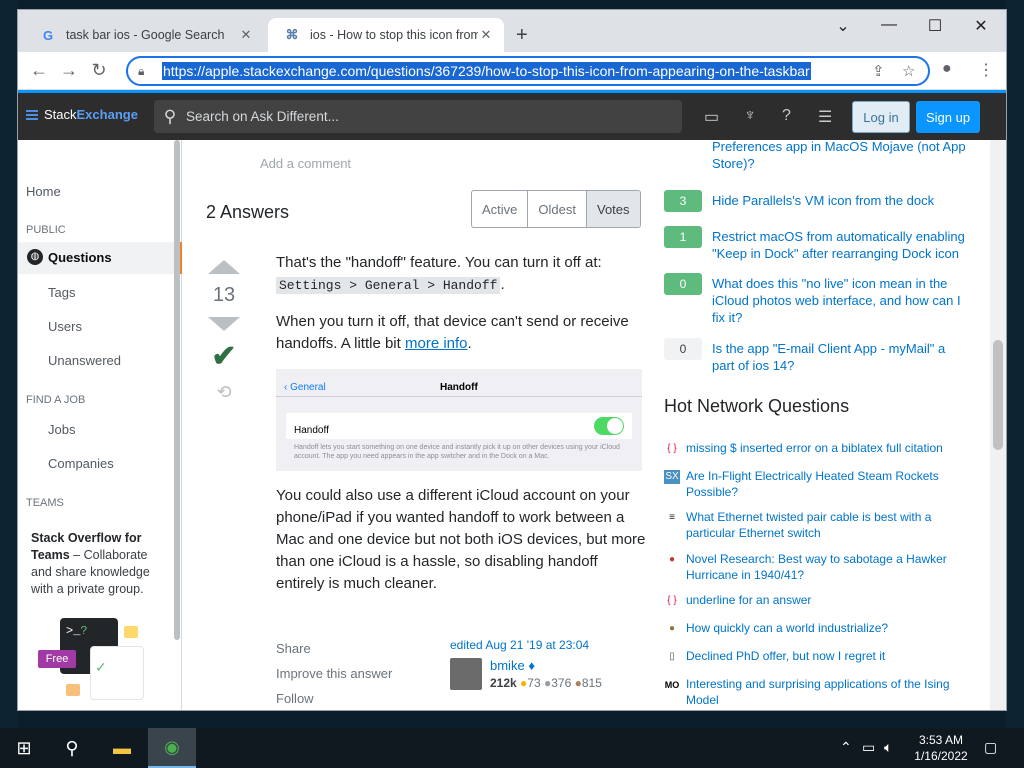  Describe the element at coordinates (117, 673) in the screenshot. I see `checklist-illustration: ✓` at that location.